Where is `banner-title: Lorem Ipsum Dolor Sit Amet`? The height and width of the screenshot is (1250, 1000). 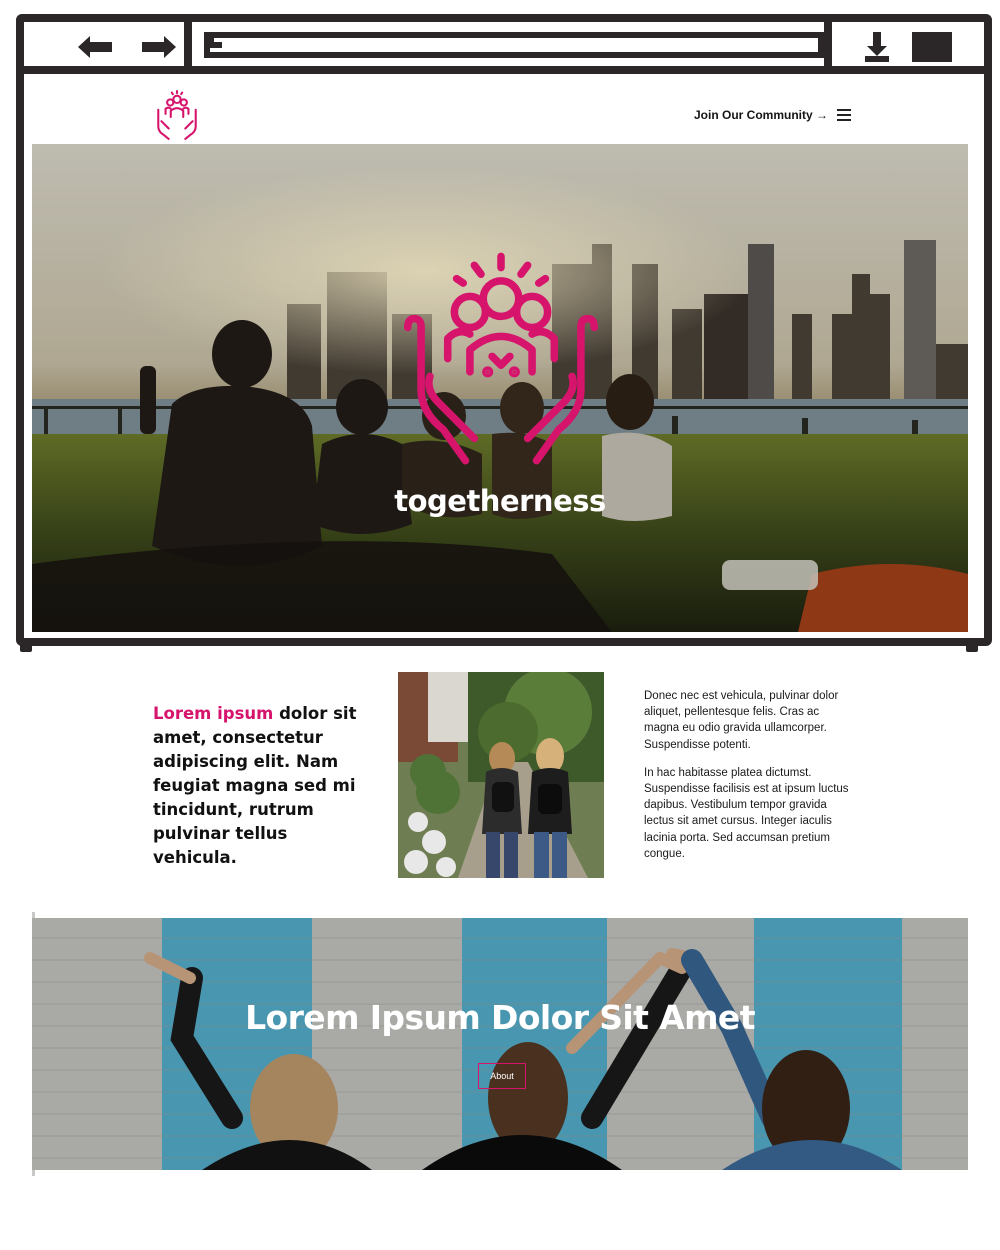 banner-title: Lorem Ipsum Dolor Sit Amet is located at coordinates (500, 1017).